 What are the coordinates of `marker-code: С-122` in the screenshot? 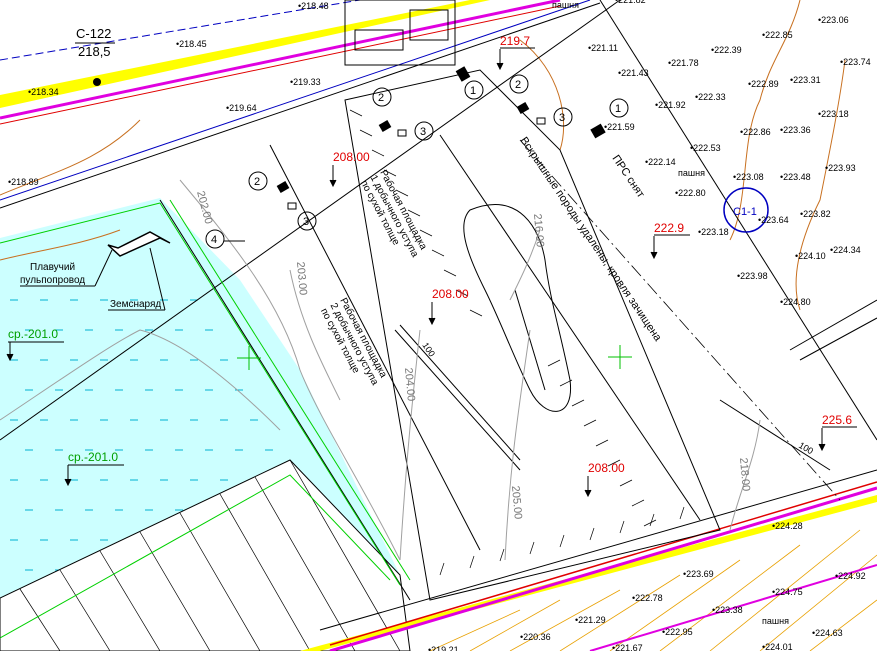 It's located at (93, 33).